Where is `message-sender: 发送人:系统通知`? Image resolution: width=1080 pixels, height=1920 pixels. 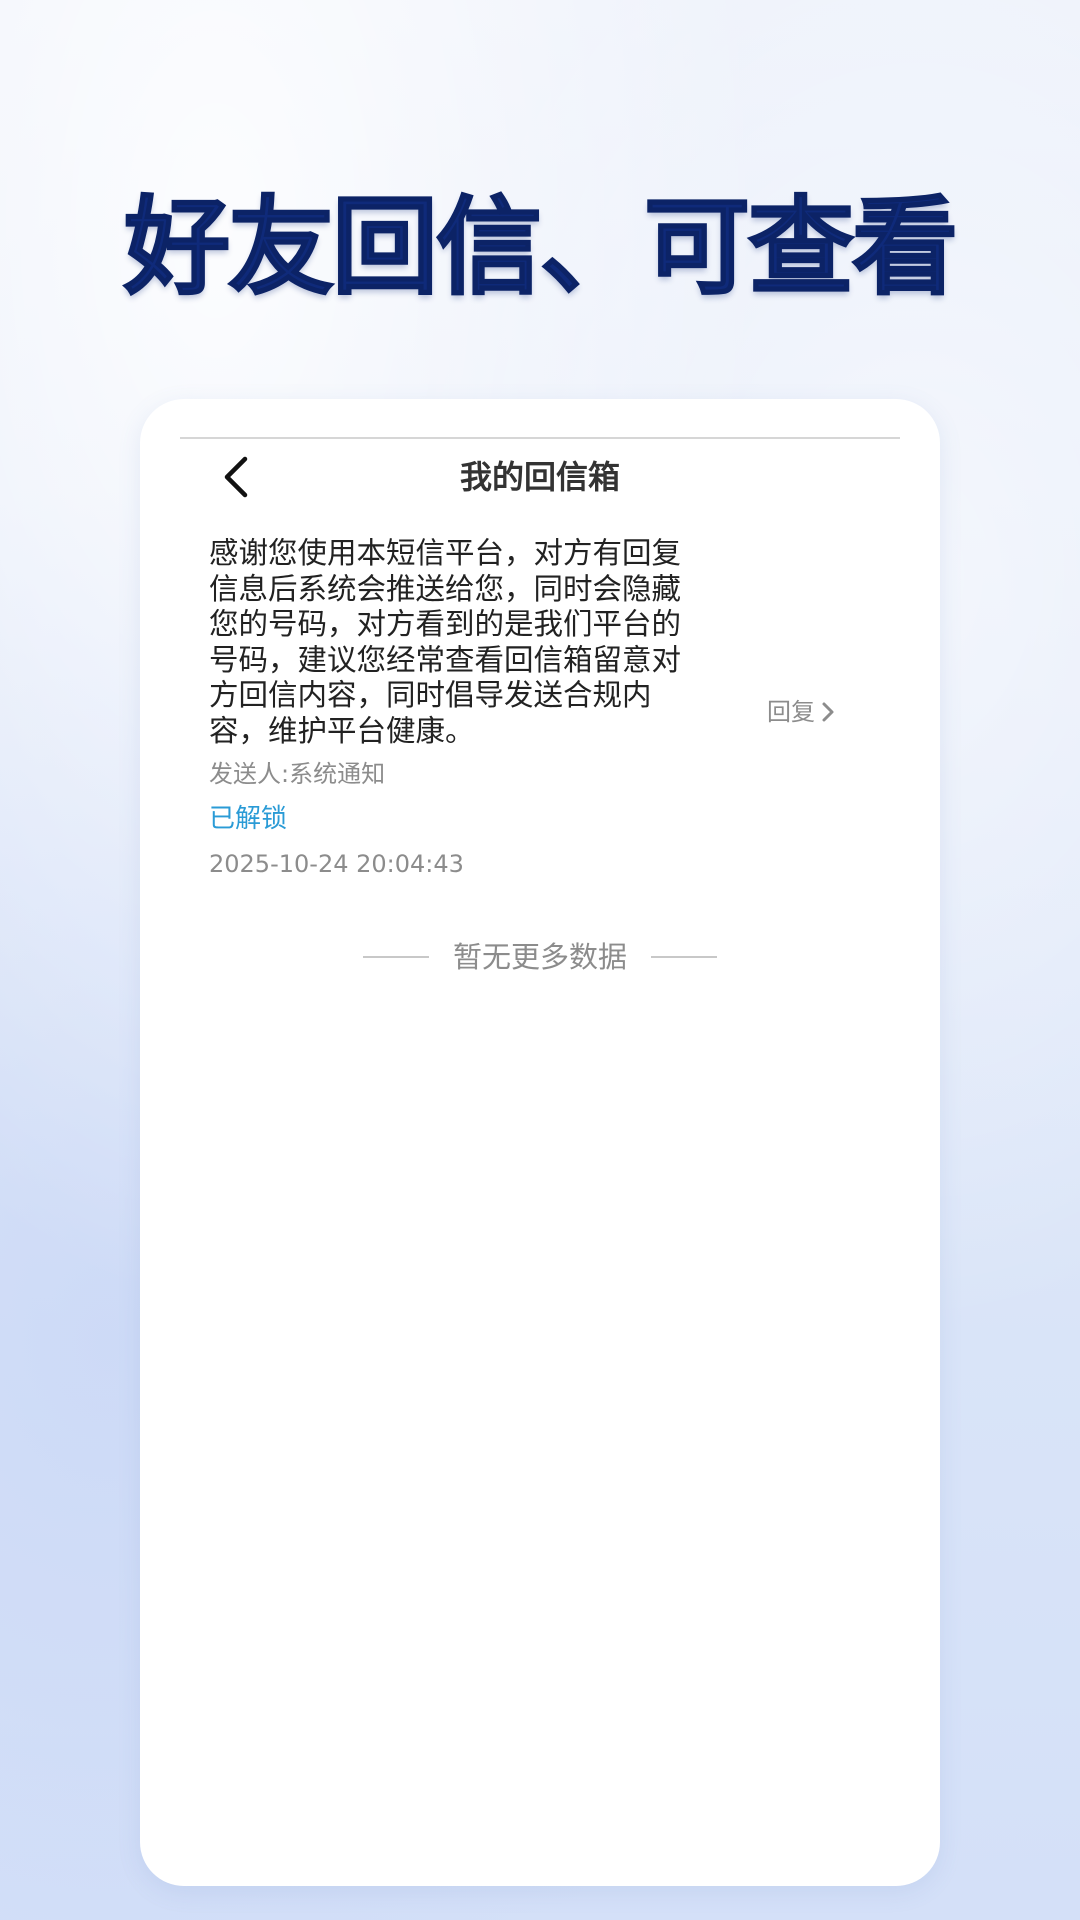 message-sender: 发送人:系统通知 is located at coordinates (297, 774).